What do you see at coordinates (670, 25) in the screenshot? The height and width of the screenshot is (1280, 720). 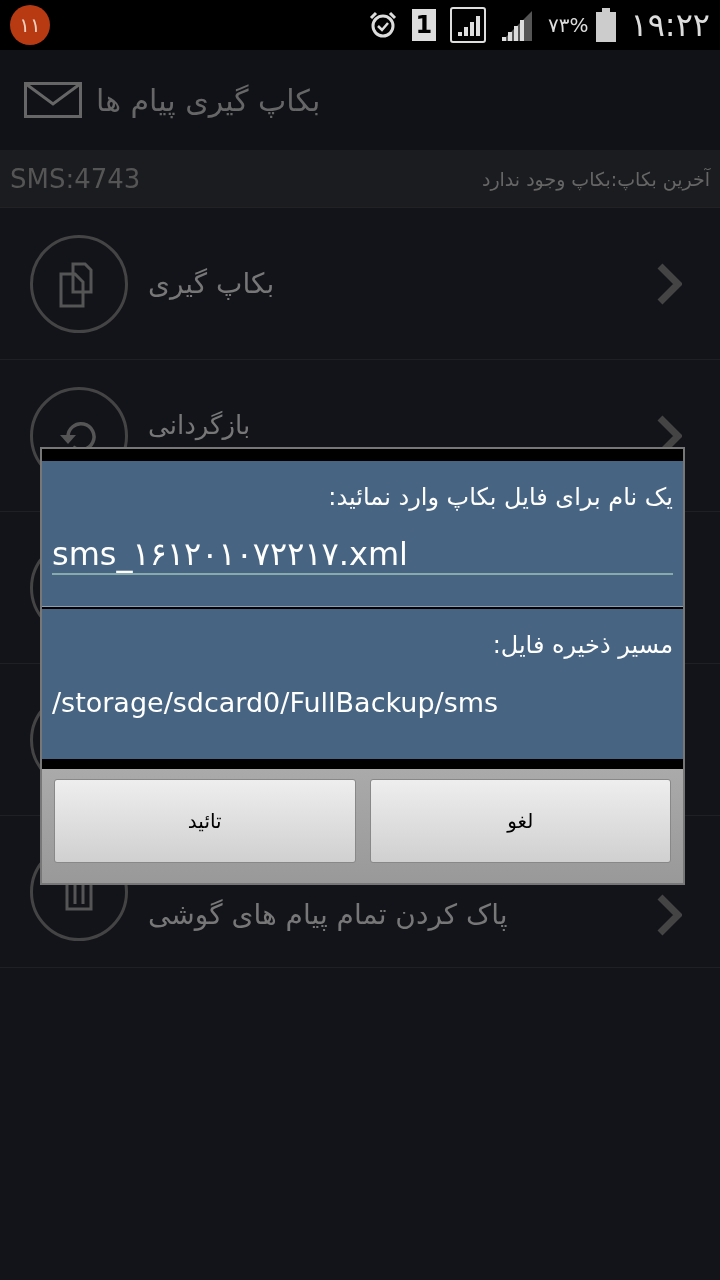 I see `clock-time: ۱۹:۲۲` at bounding box center [670, 25].